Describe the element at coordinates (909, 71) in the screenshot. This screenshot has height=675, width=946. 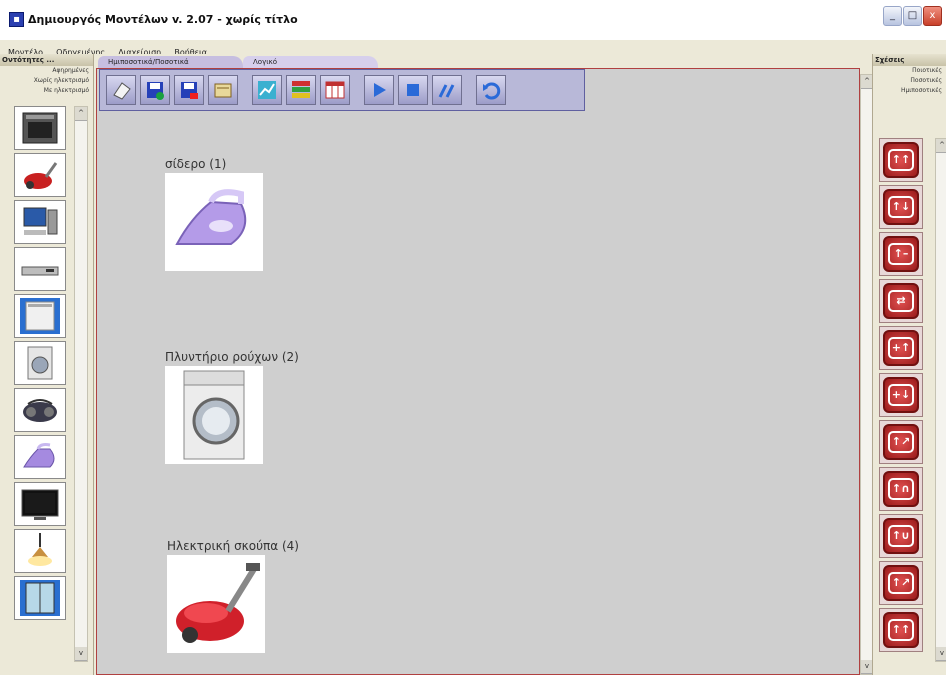
I see `relations-qualitative: Ποιοτικές` at that location.